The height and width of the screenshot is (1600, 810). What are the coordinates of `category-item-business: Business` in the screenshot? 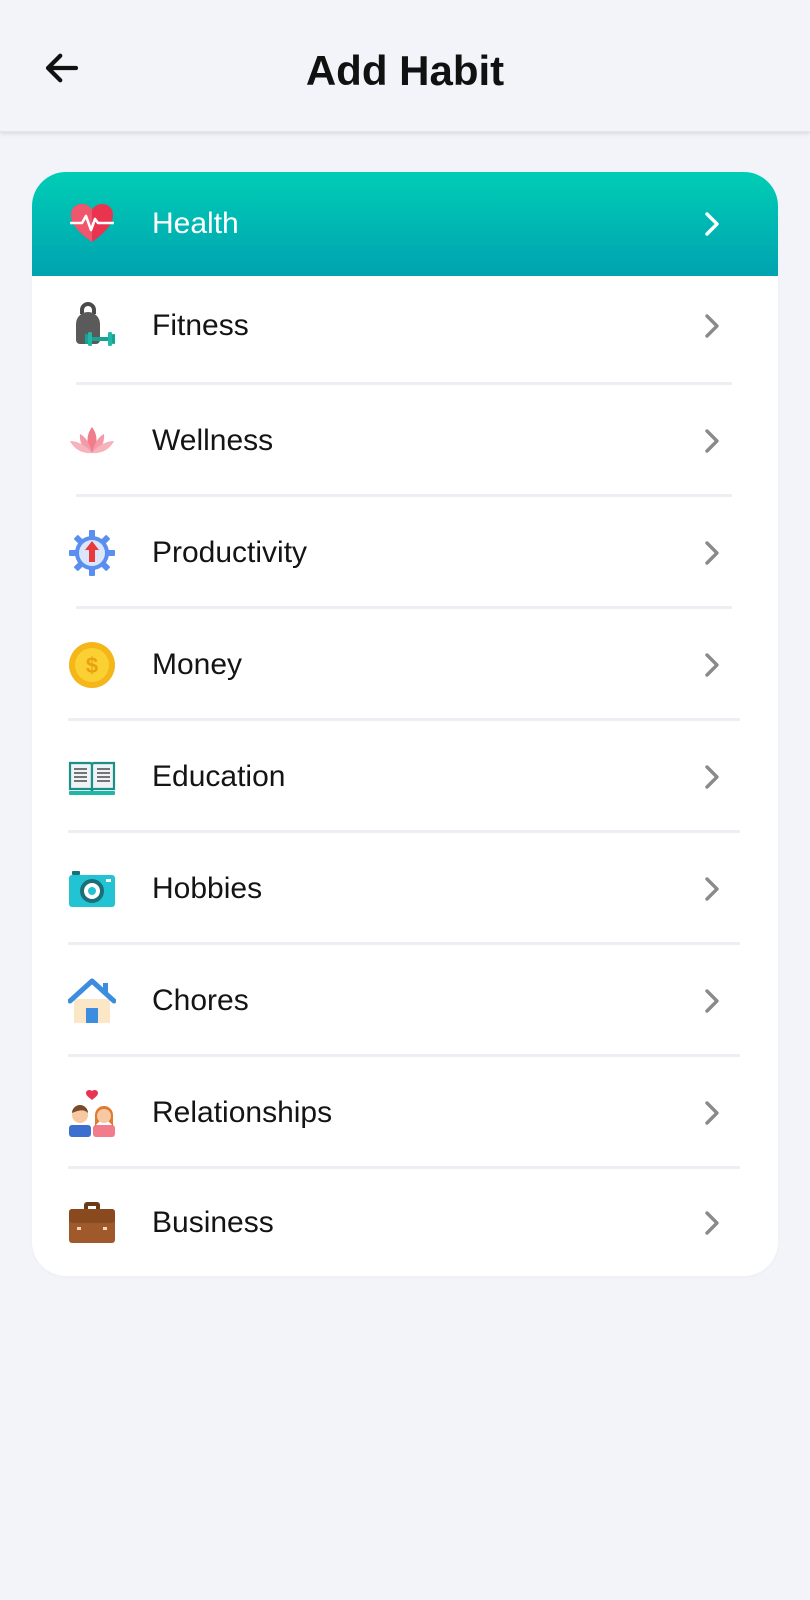 It's located at (405, 1222).